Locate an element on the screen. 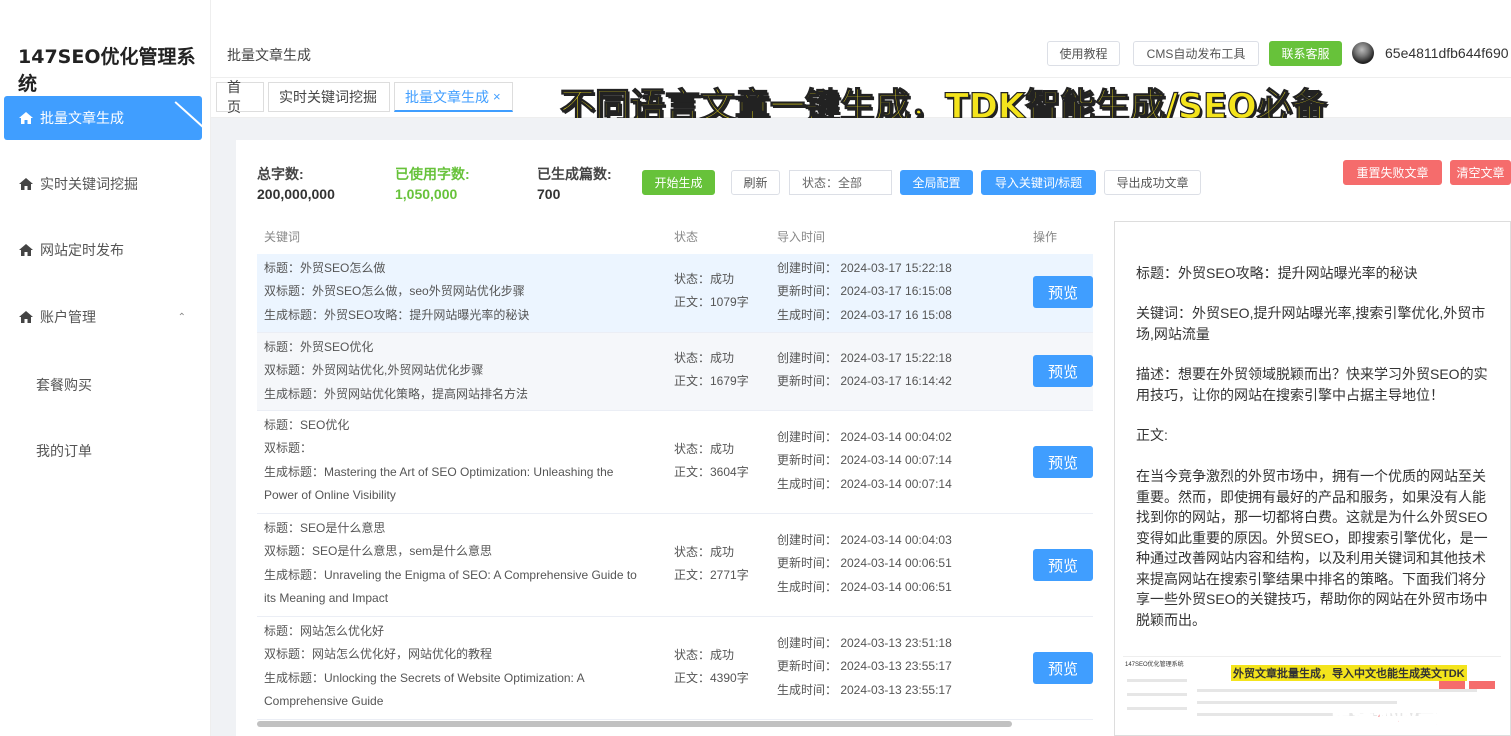  row-generated-title: 生成标题：外贸SEO攻略：提升网站曝光率的秘诀 is located at coordinates (397, 314).